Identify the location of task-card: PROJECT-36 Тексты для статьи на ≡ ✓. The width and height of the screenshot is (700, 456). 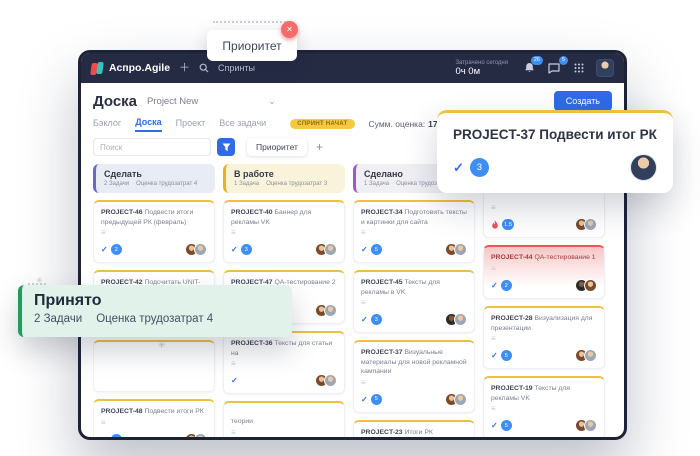
(284, 363).